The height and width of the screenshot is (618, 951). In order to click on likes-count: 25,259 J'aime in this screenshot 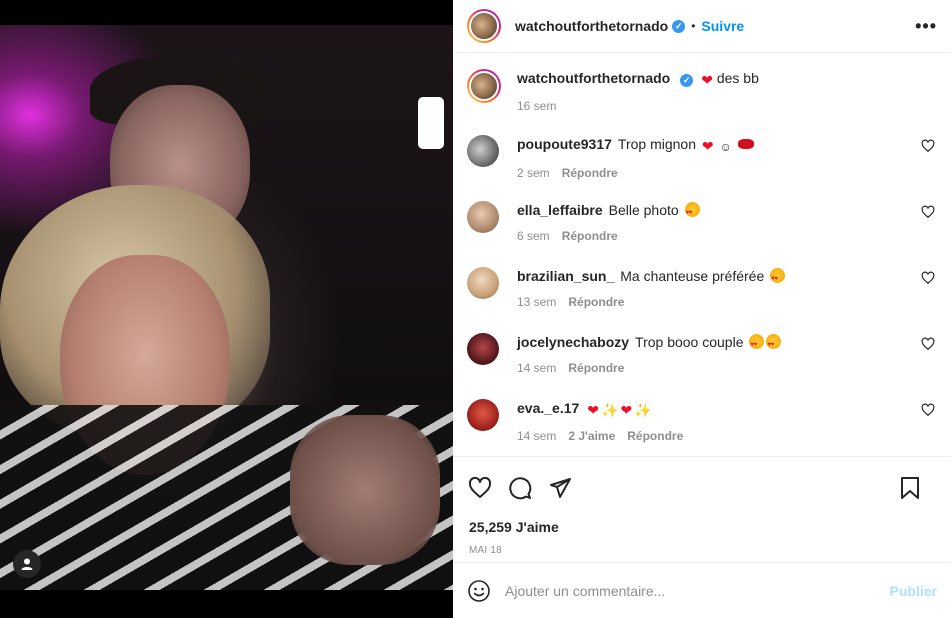, I will do `click(702, 527)`.